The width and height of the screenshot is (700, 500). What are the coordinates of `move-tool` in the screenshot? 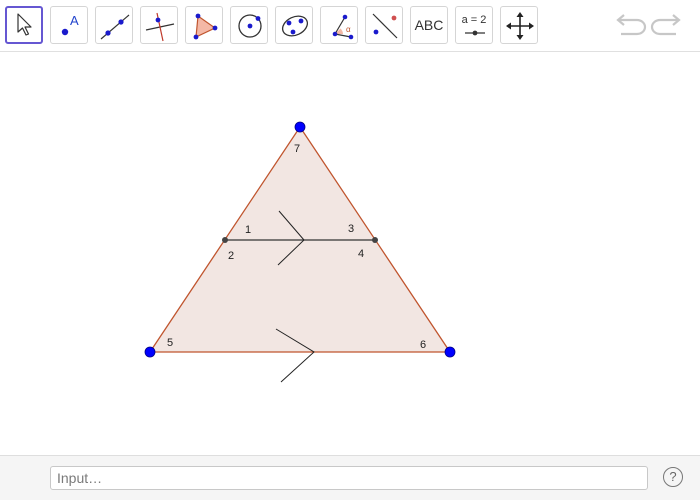 It's located at (24, 25).